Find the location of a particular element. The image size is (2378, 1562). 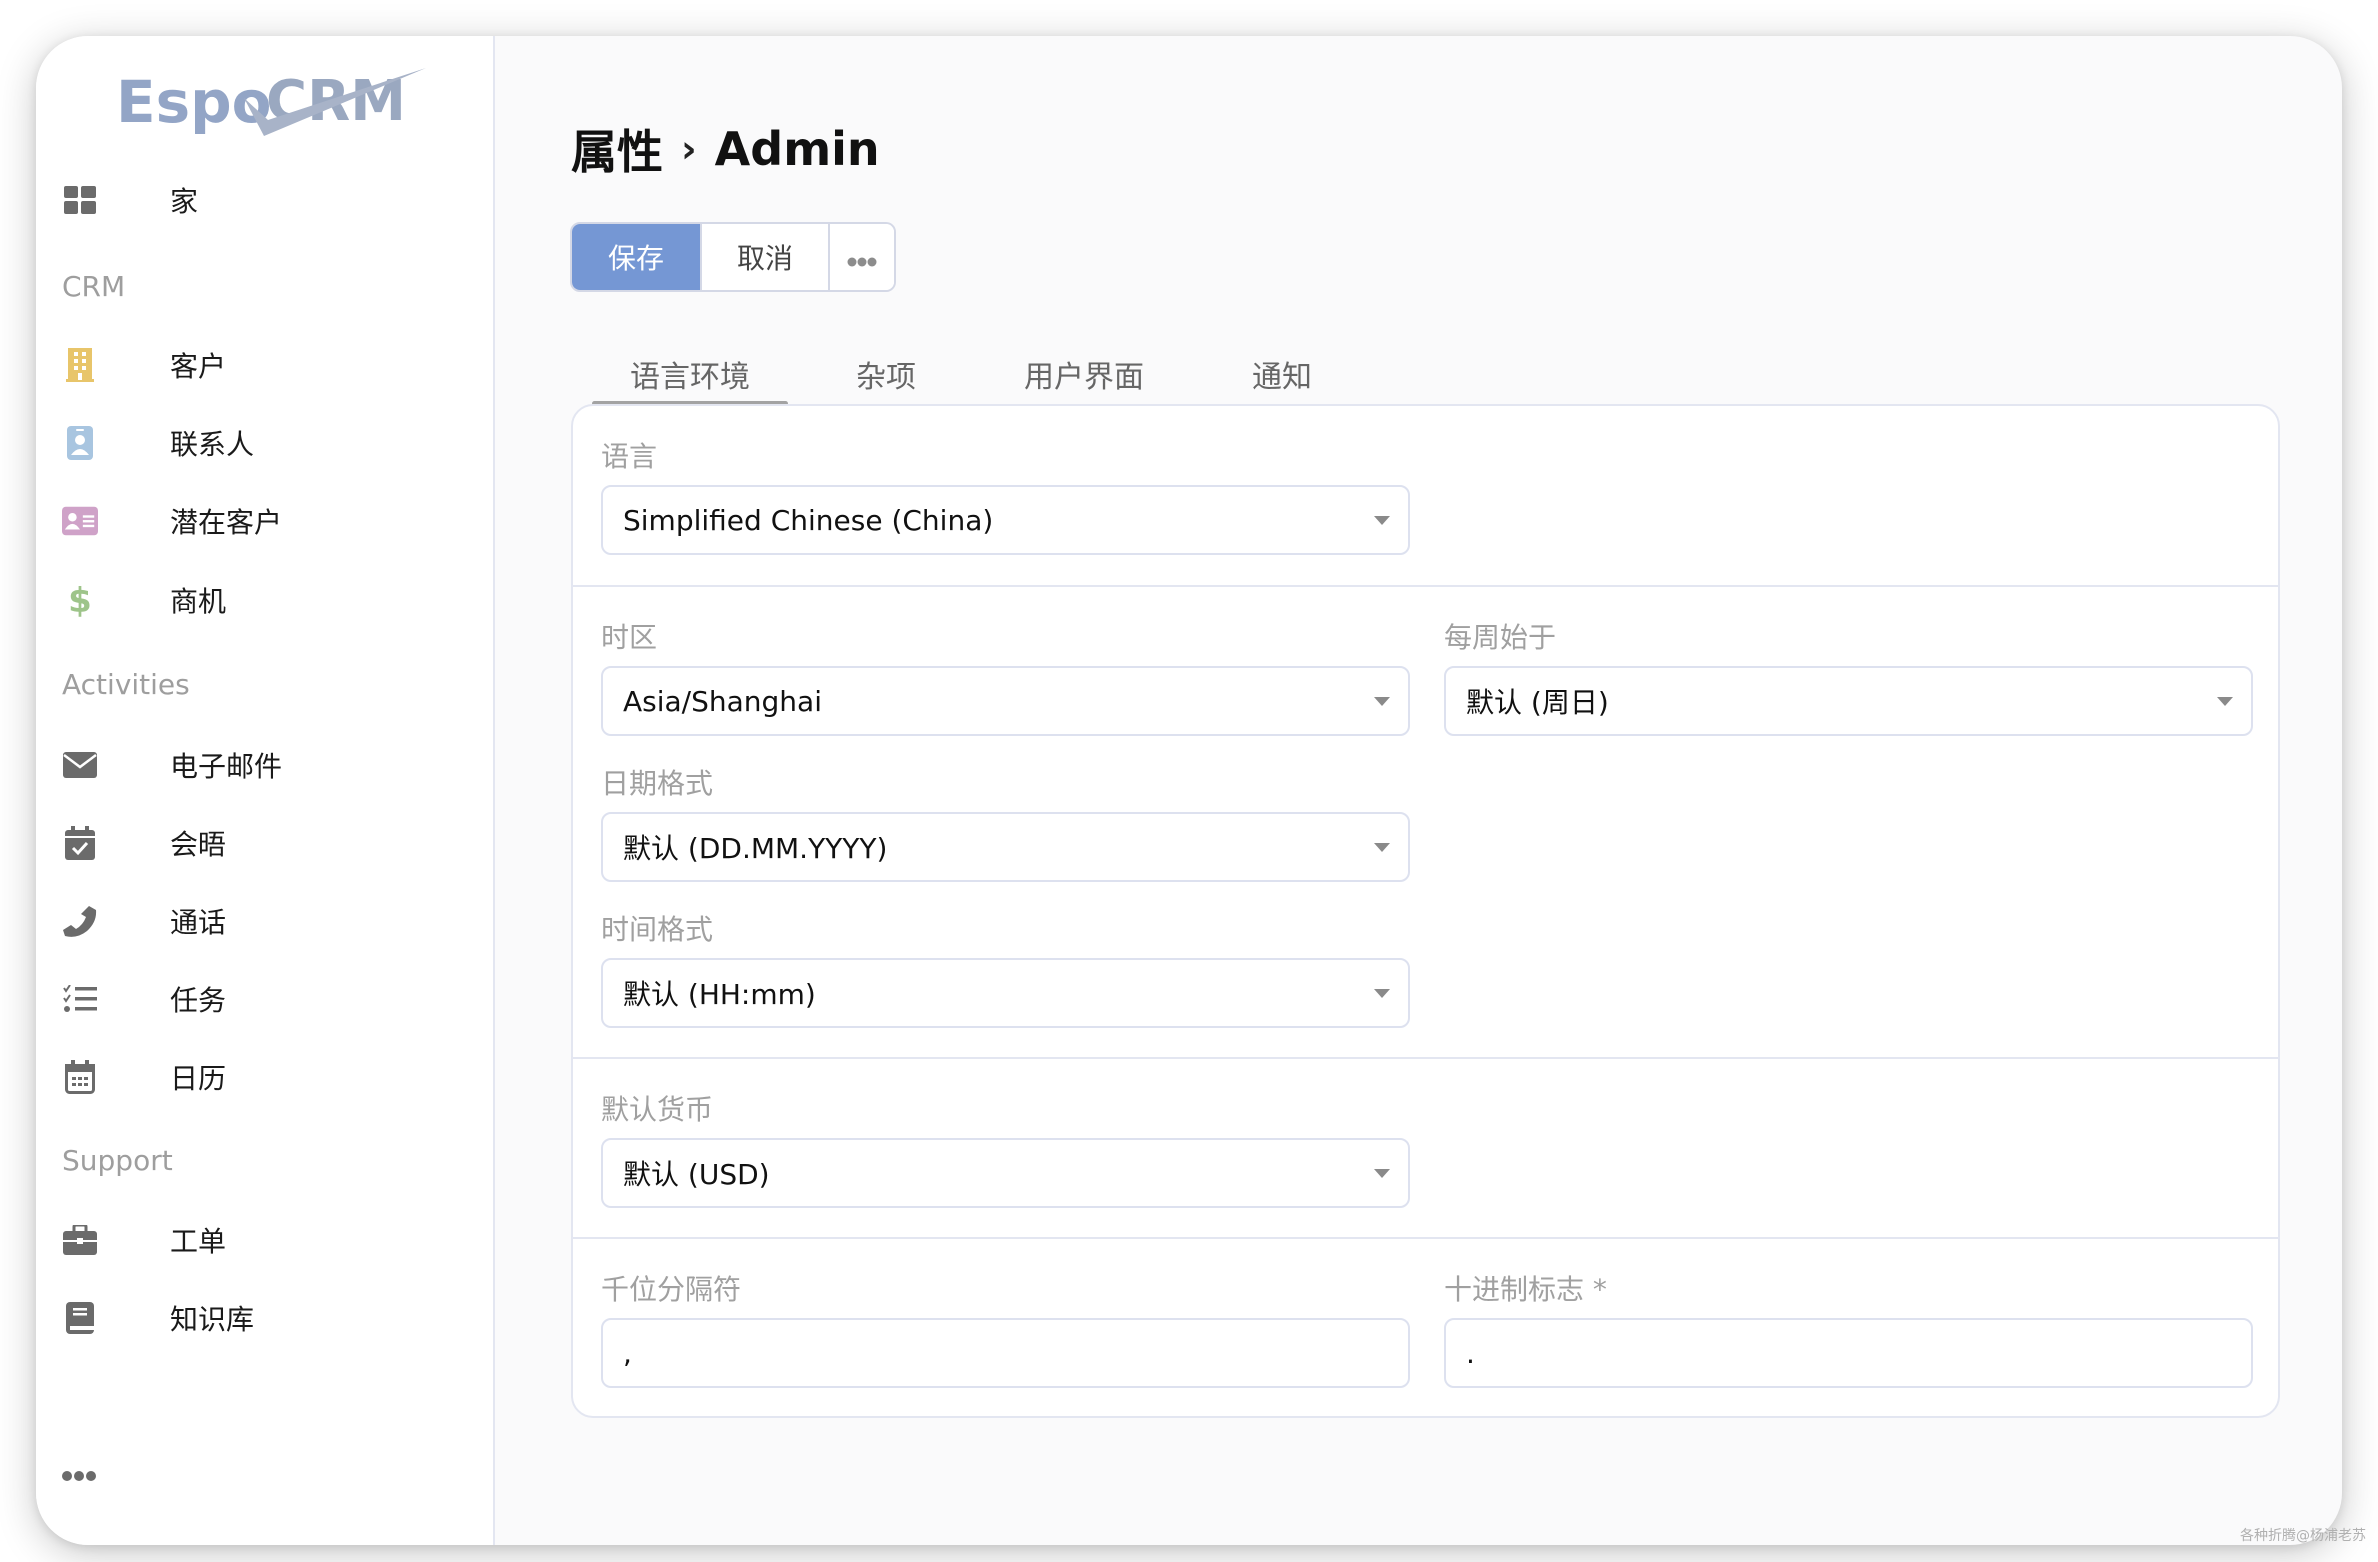

sidebar-group-activities: Activities is located at coordinates (126, 684).